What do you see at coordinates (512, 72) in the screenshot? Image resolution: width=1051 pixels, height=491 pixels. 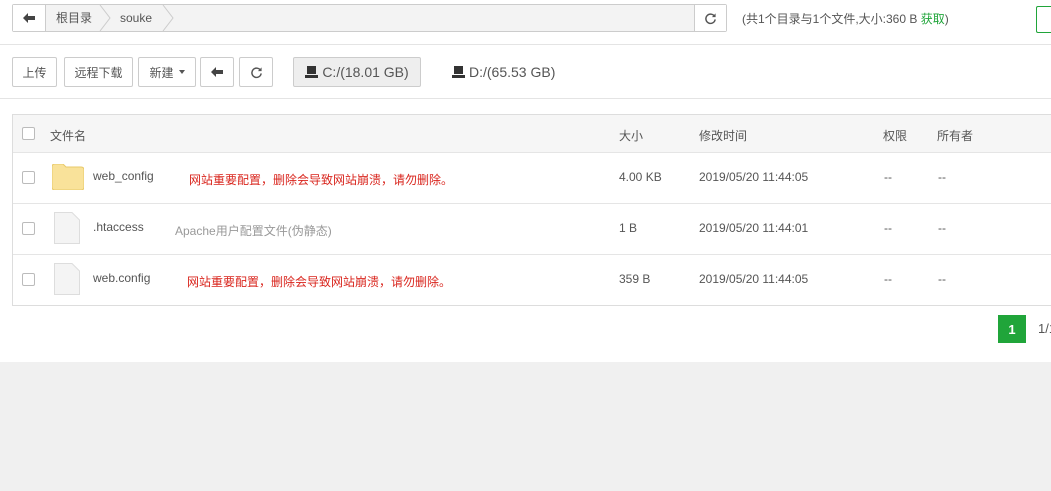 I see `disk-d-label: D:/(65.53 GB)` at bounding box center [512, 72].